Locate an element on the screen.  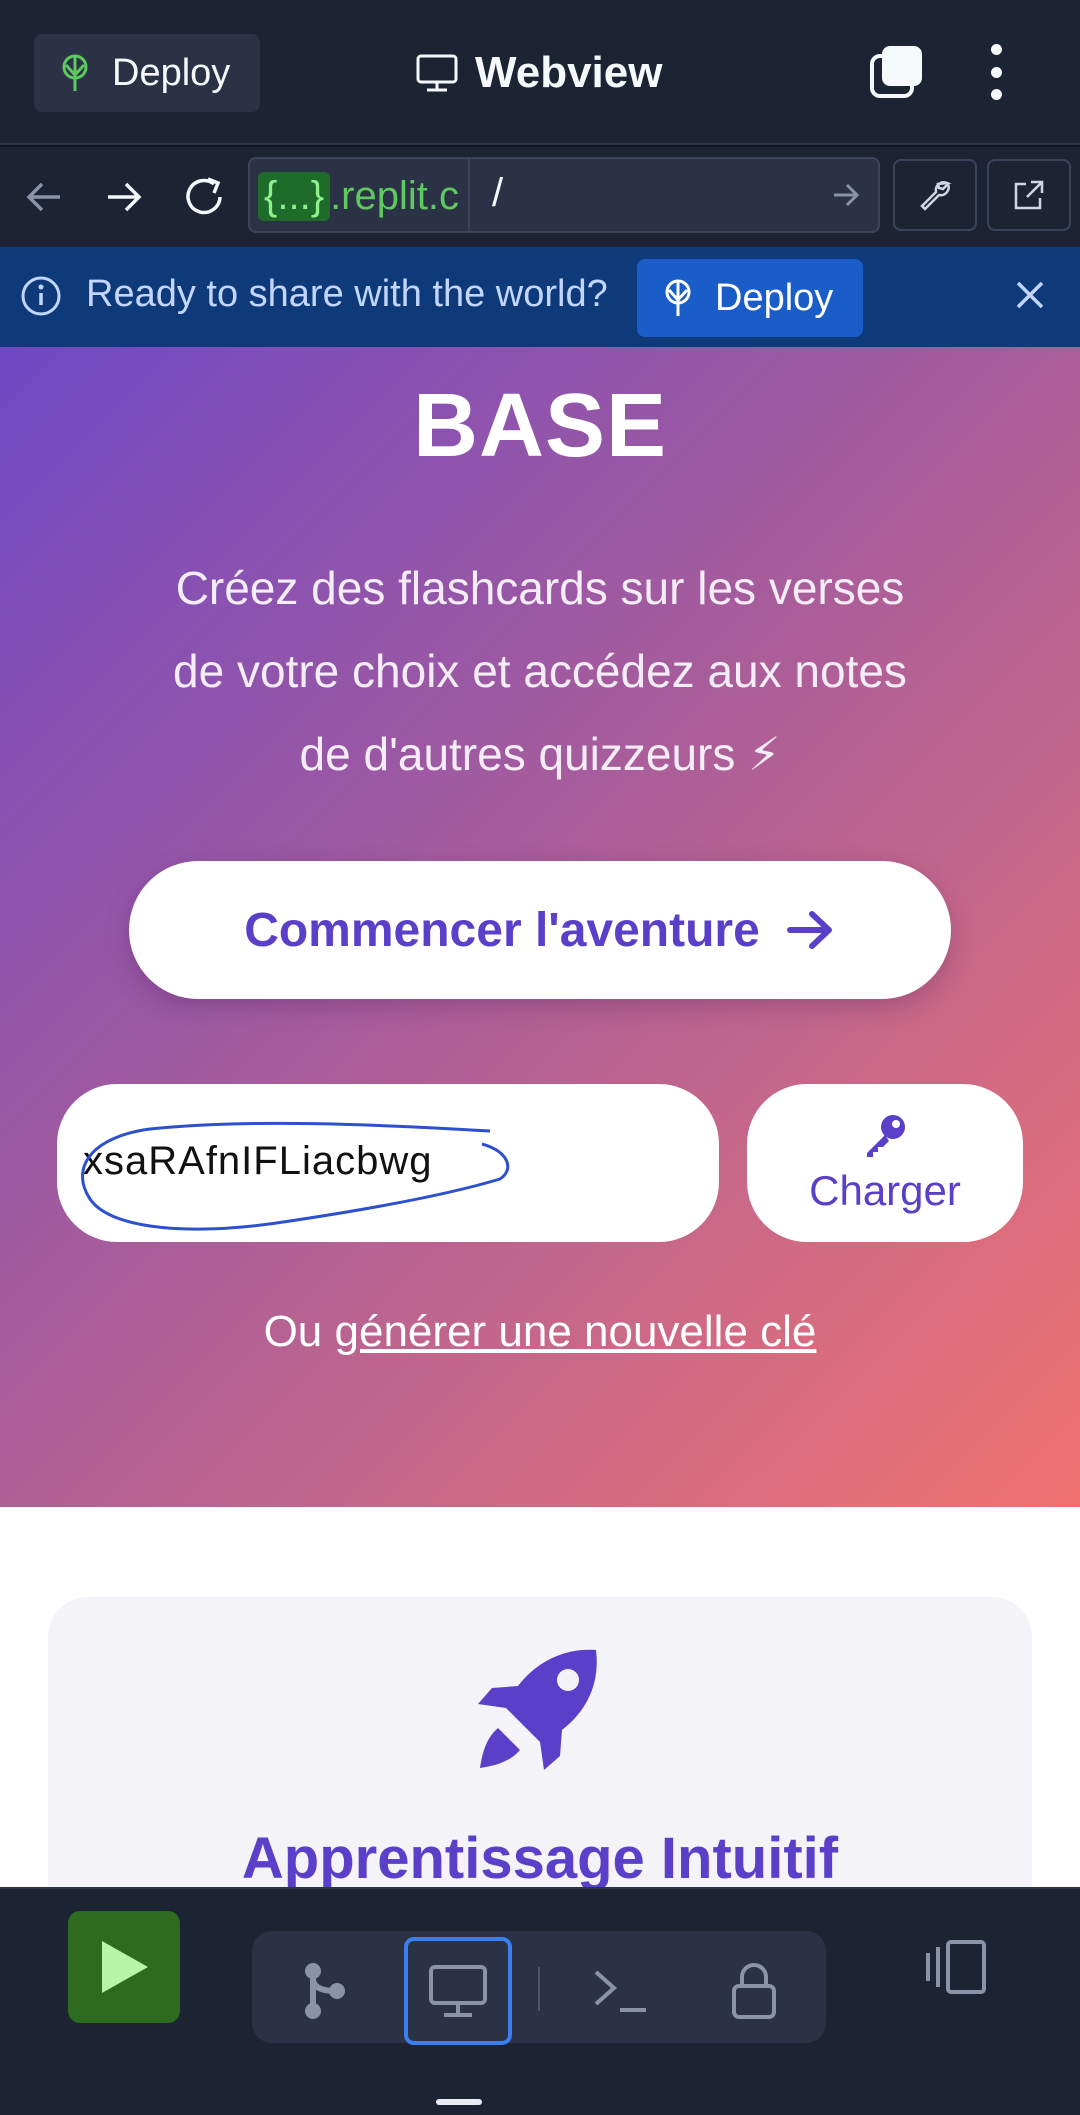
url-input: {...} .replit.c / is located at coordinates (564, 195).